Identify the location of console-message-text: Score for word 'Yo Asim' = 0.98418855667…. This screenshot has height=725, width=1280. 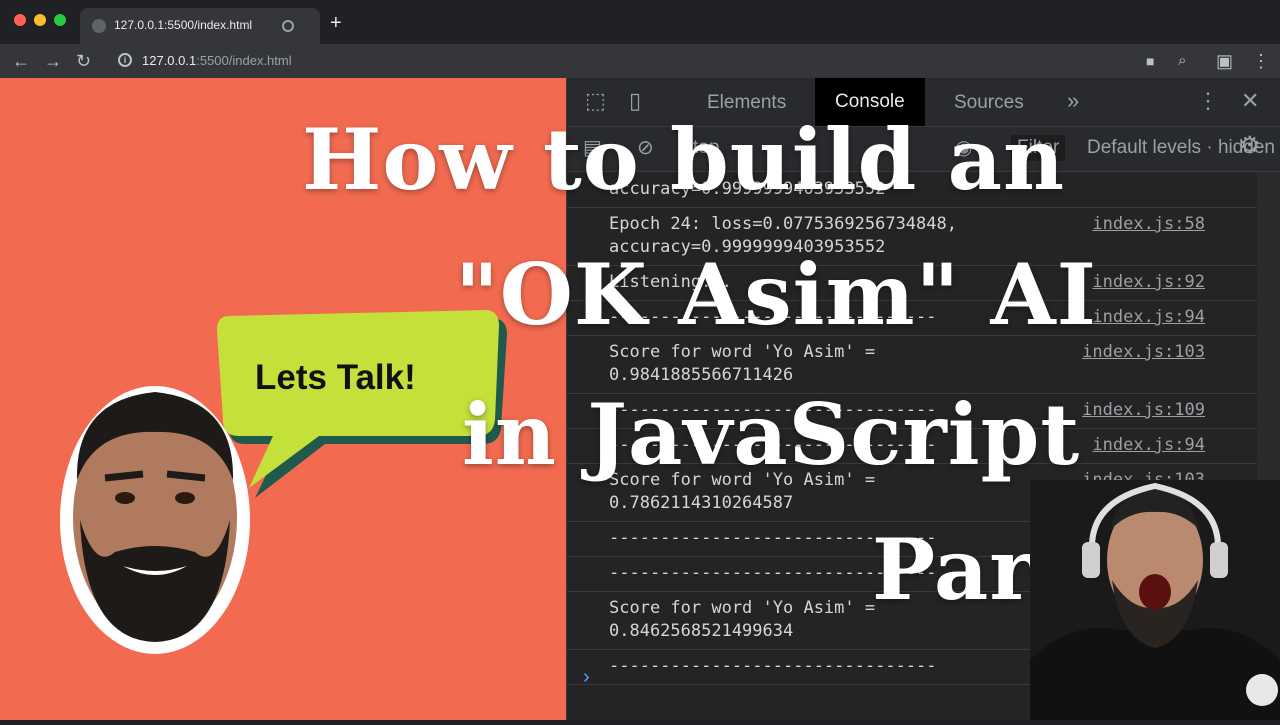
(742, 363).